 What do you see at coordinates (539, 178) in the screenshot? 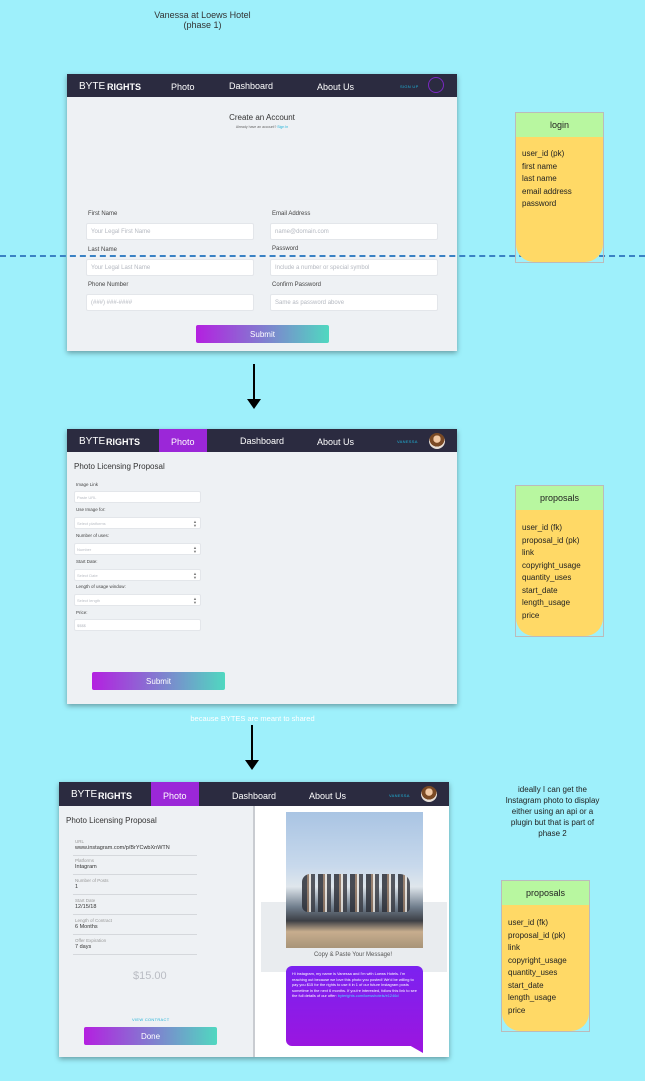
I see `entity-field: last name` at bounding box center [539, 178].